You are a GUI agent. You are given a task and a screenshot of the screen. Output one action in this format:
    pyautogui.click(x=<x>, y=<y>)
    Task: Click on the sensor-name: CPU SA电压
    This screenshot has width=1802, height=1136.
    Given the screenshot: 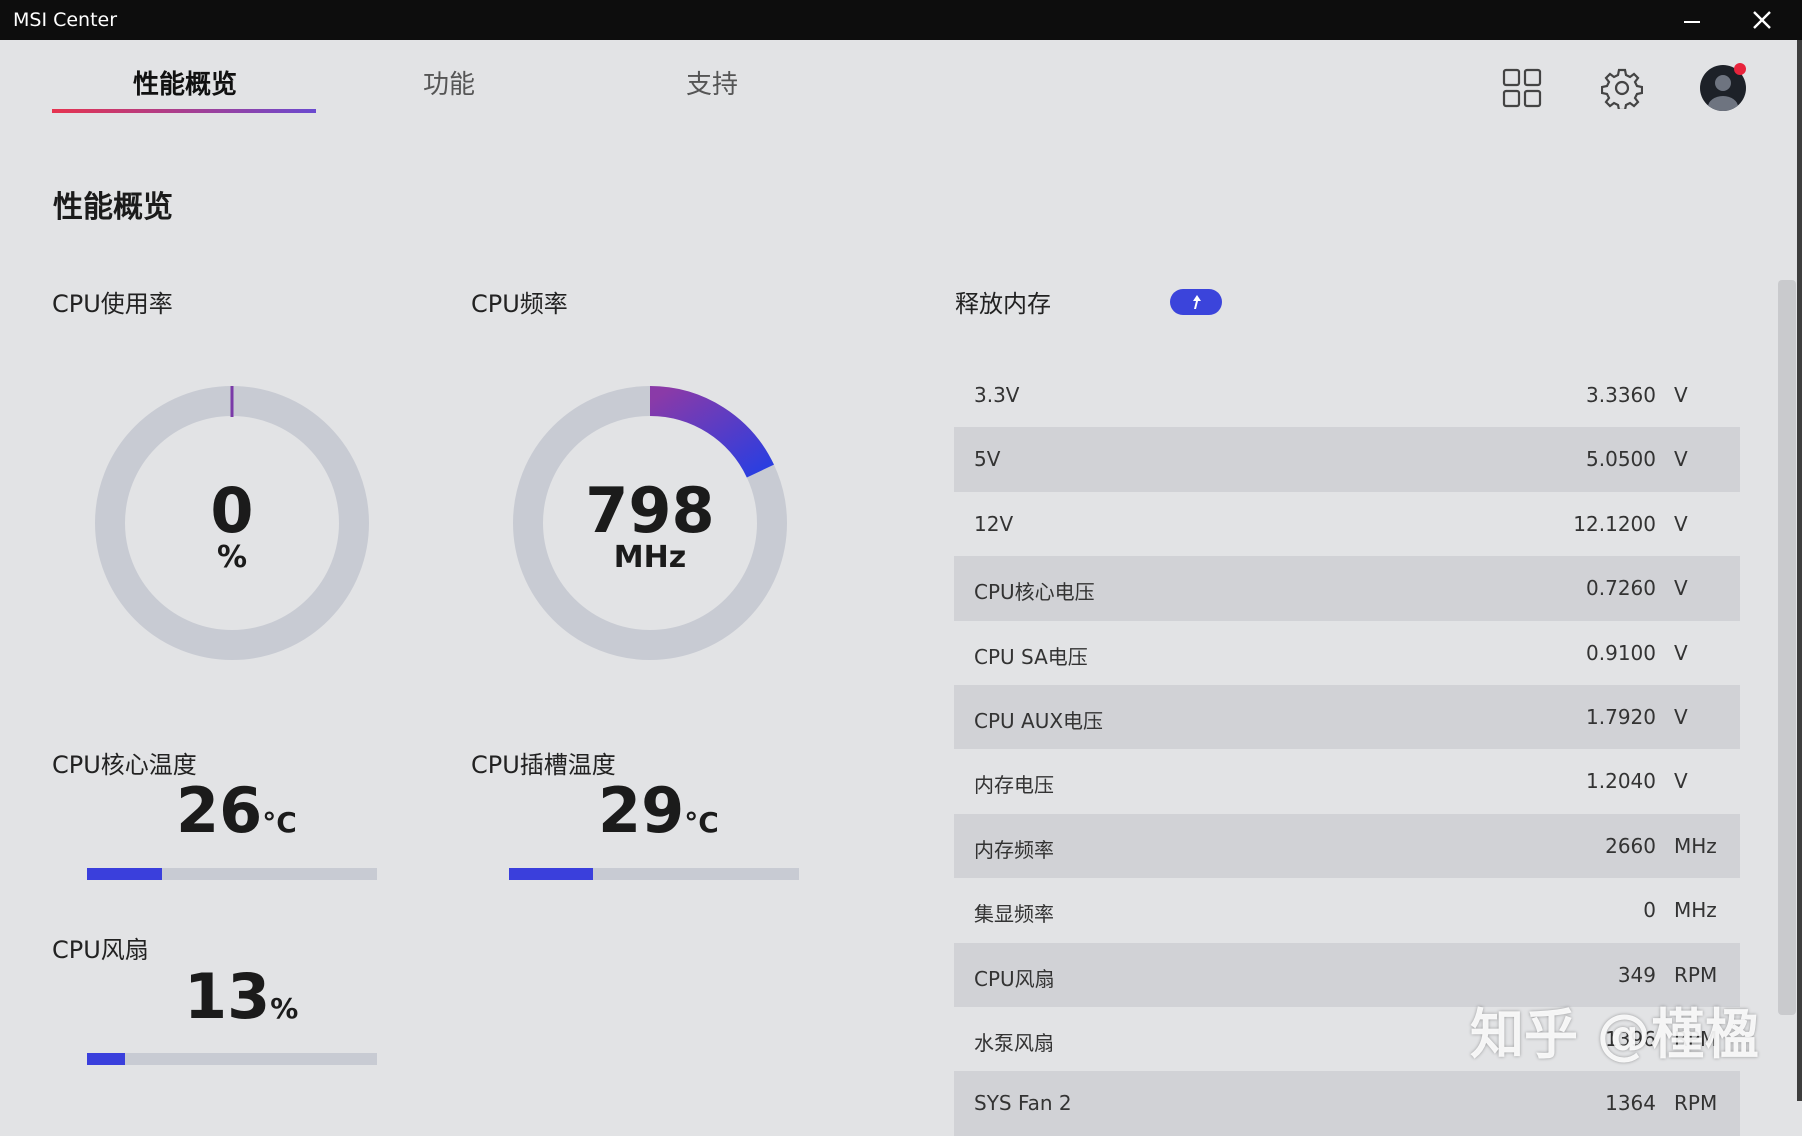 What is the action you would take?
    pyautogui.click(x=1031, y=656)
    